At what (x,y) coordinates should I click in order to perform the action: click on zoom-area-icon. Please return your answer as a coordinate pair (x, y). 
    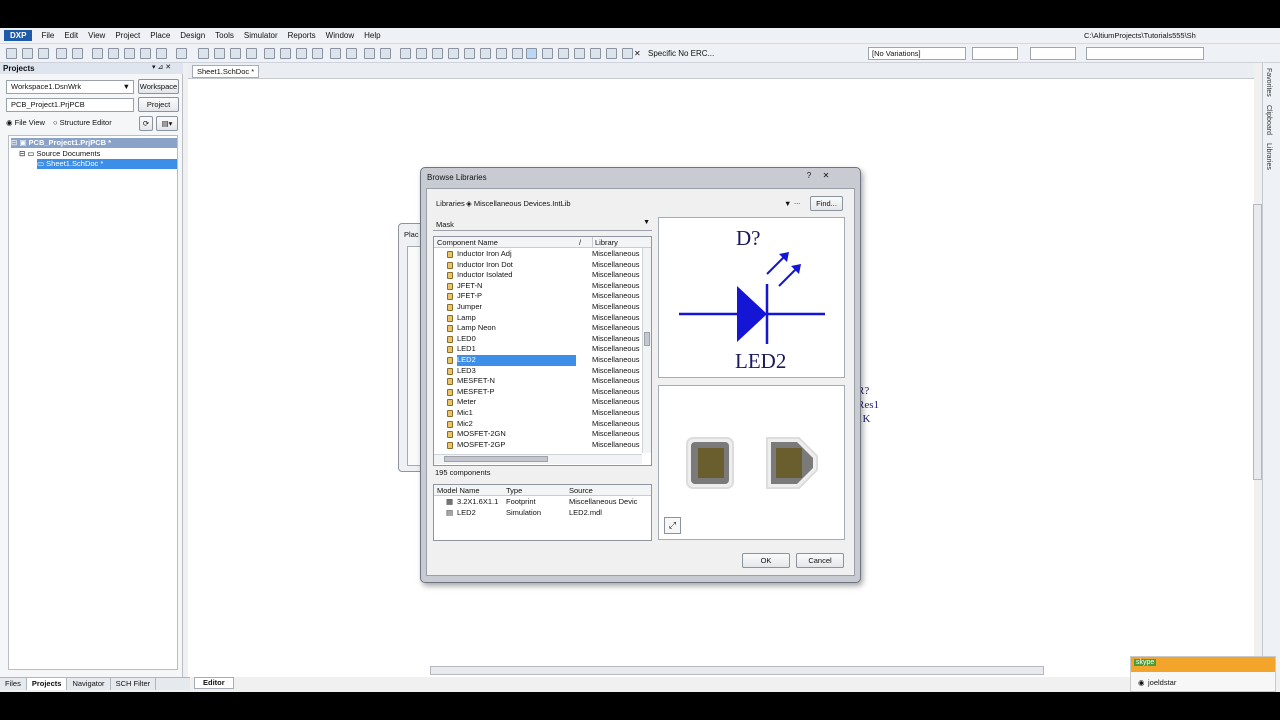
    Looking at the image, I should click on (113, 53).